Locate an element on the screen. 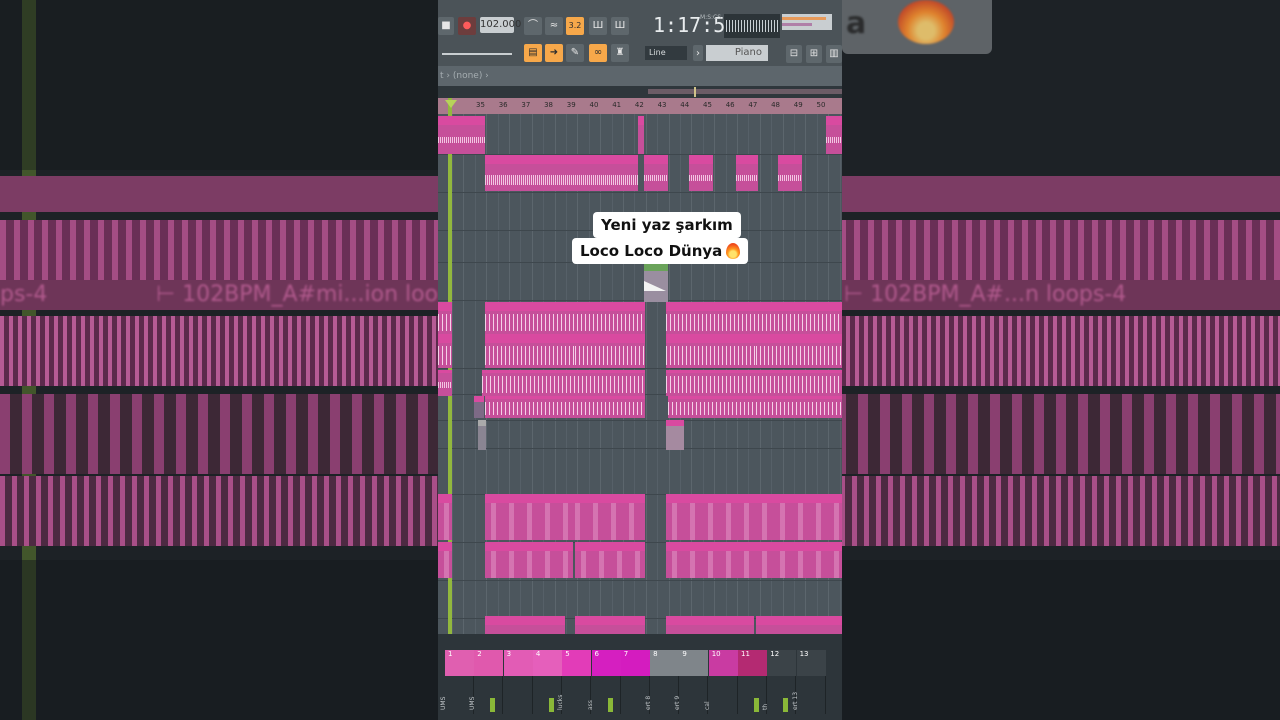 Image resolution: width=1280 pixels, height=720 pixels. mixer-channel: ass is located at coordinates (604, 695).